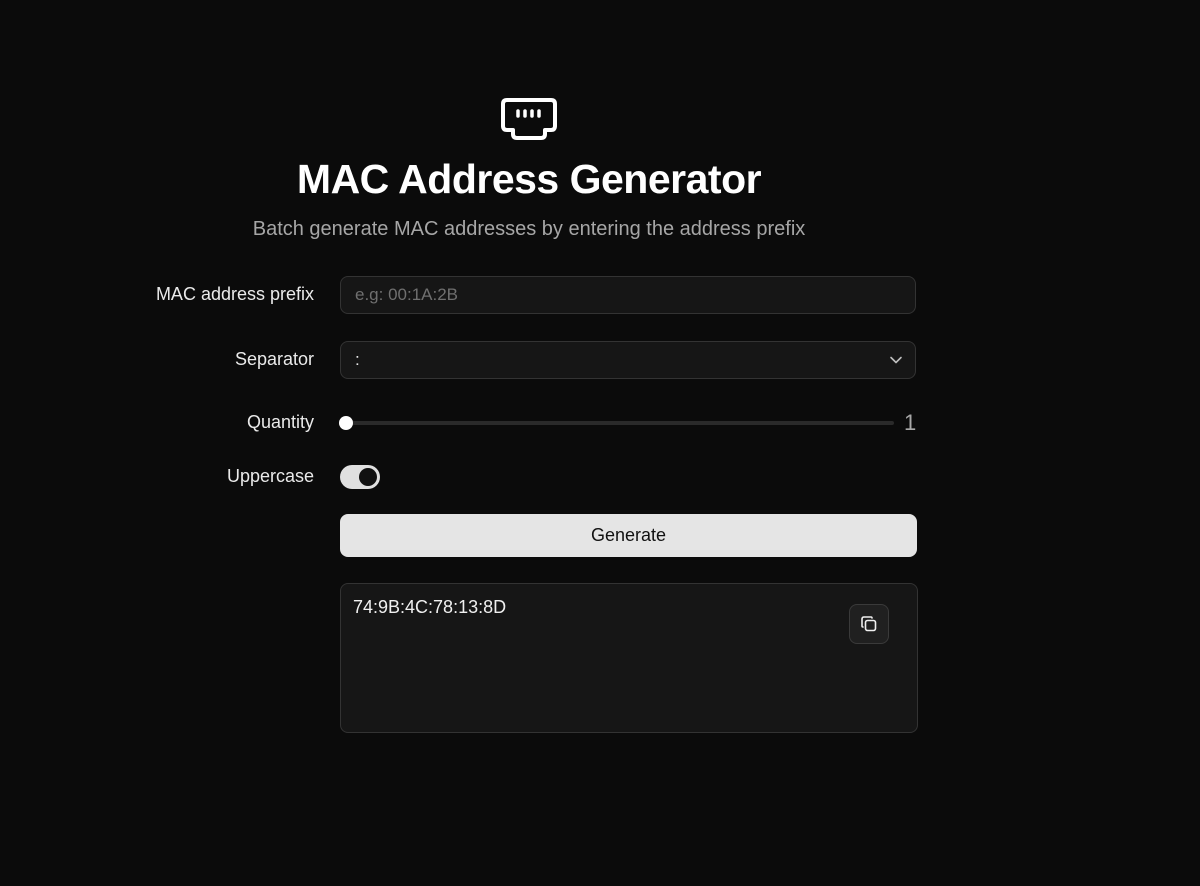 This screenshot has height=886, width=1200. What do you see at coordinates (234, 294) in the screenshot?
I see `prefix-label: MAC address prefix` at bounding box center [234, 294].